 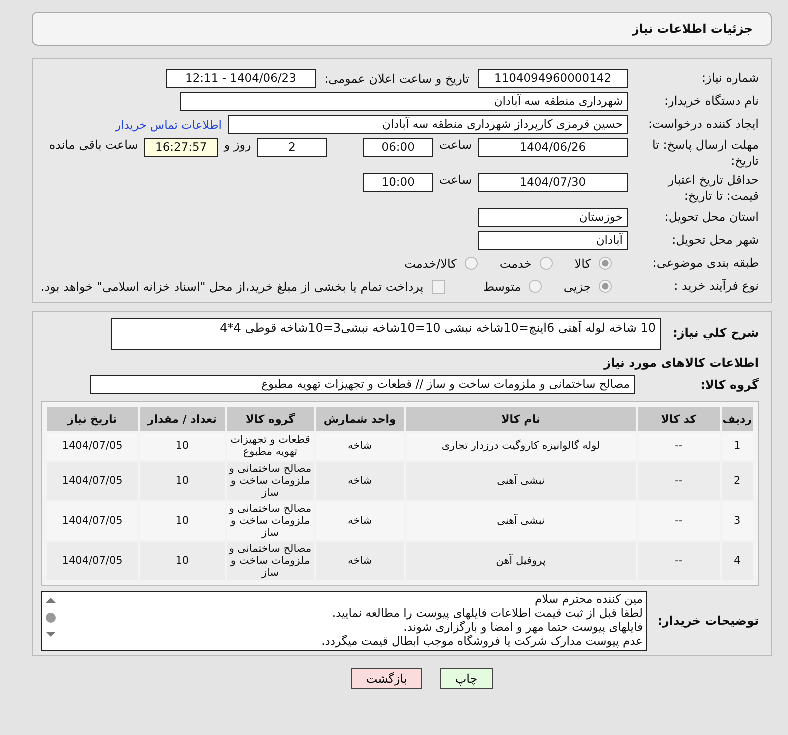 What do you see at coordinates (181, 147) in the screenshot?
I see `remaining-time-field: 16:27:57` at bounding box center [181, 147].